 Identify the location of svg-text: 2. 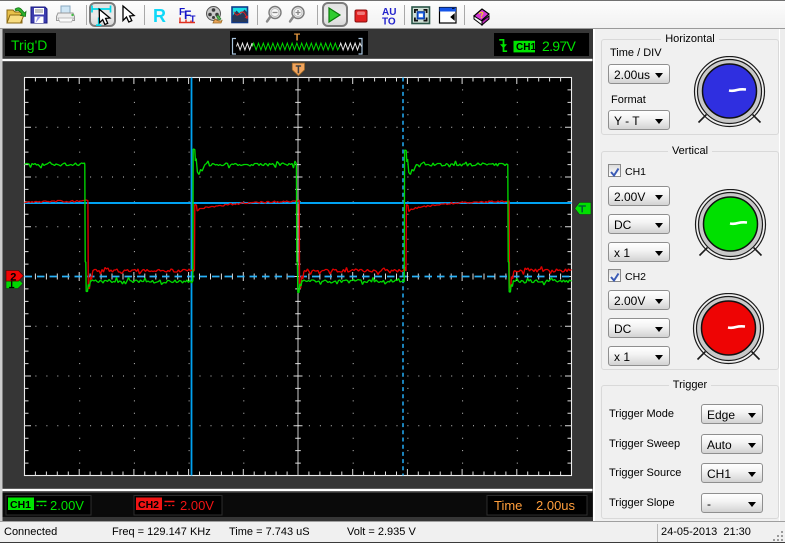
(13, 277).